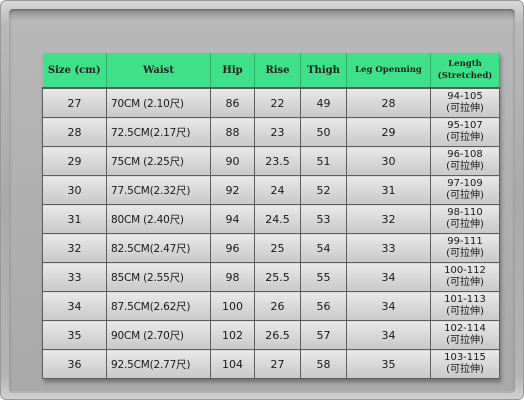 This screenshot has height=400, width=524. I want to click on cell-waist: 75CM (2.25尺), so click(158, 161).